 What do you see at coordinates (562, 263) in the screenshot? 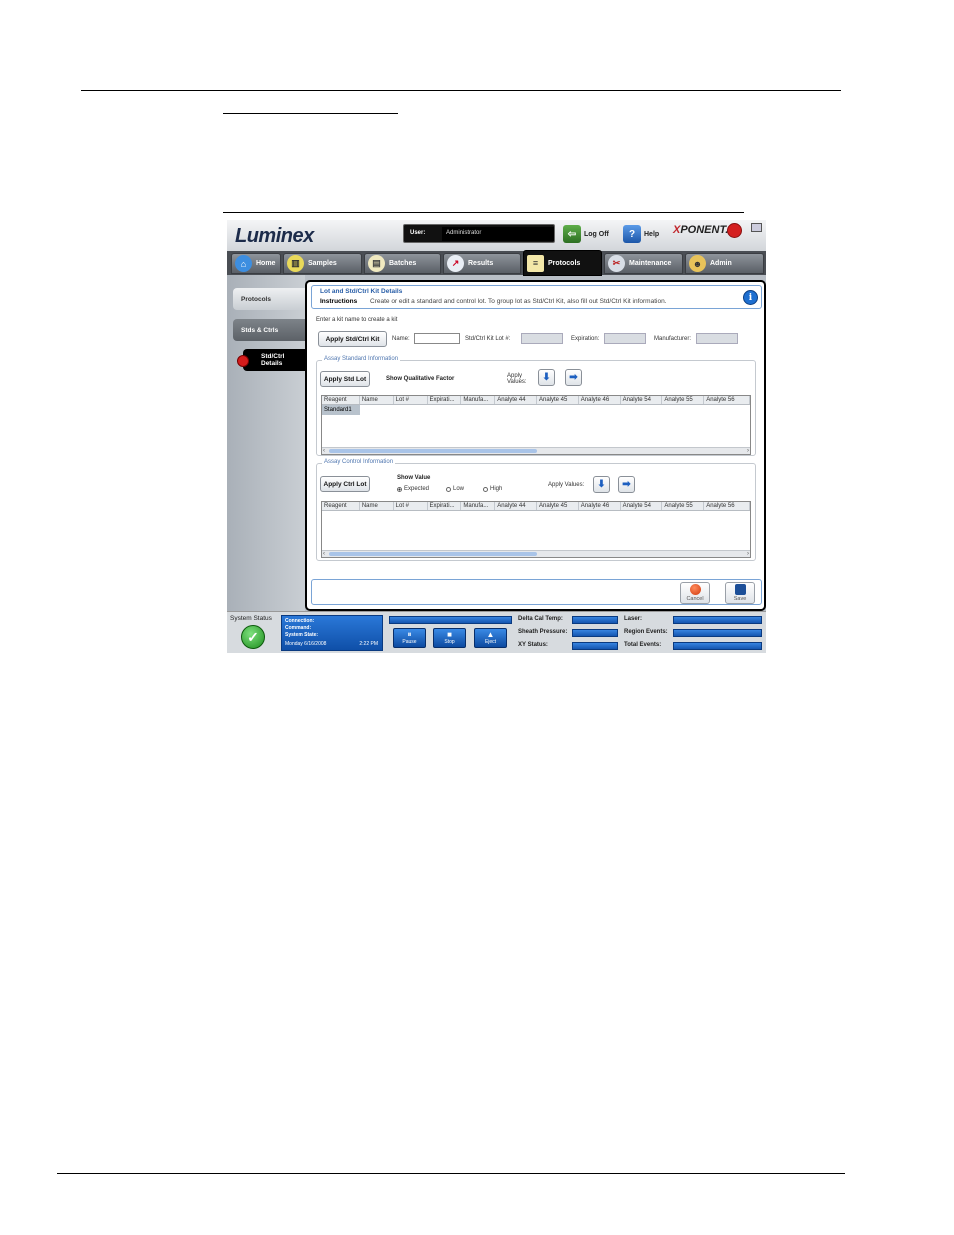
I see `tab-protocols: ≡ Protocols` at bounding box center [562, 263].